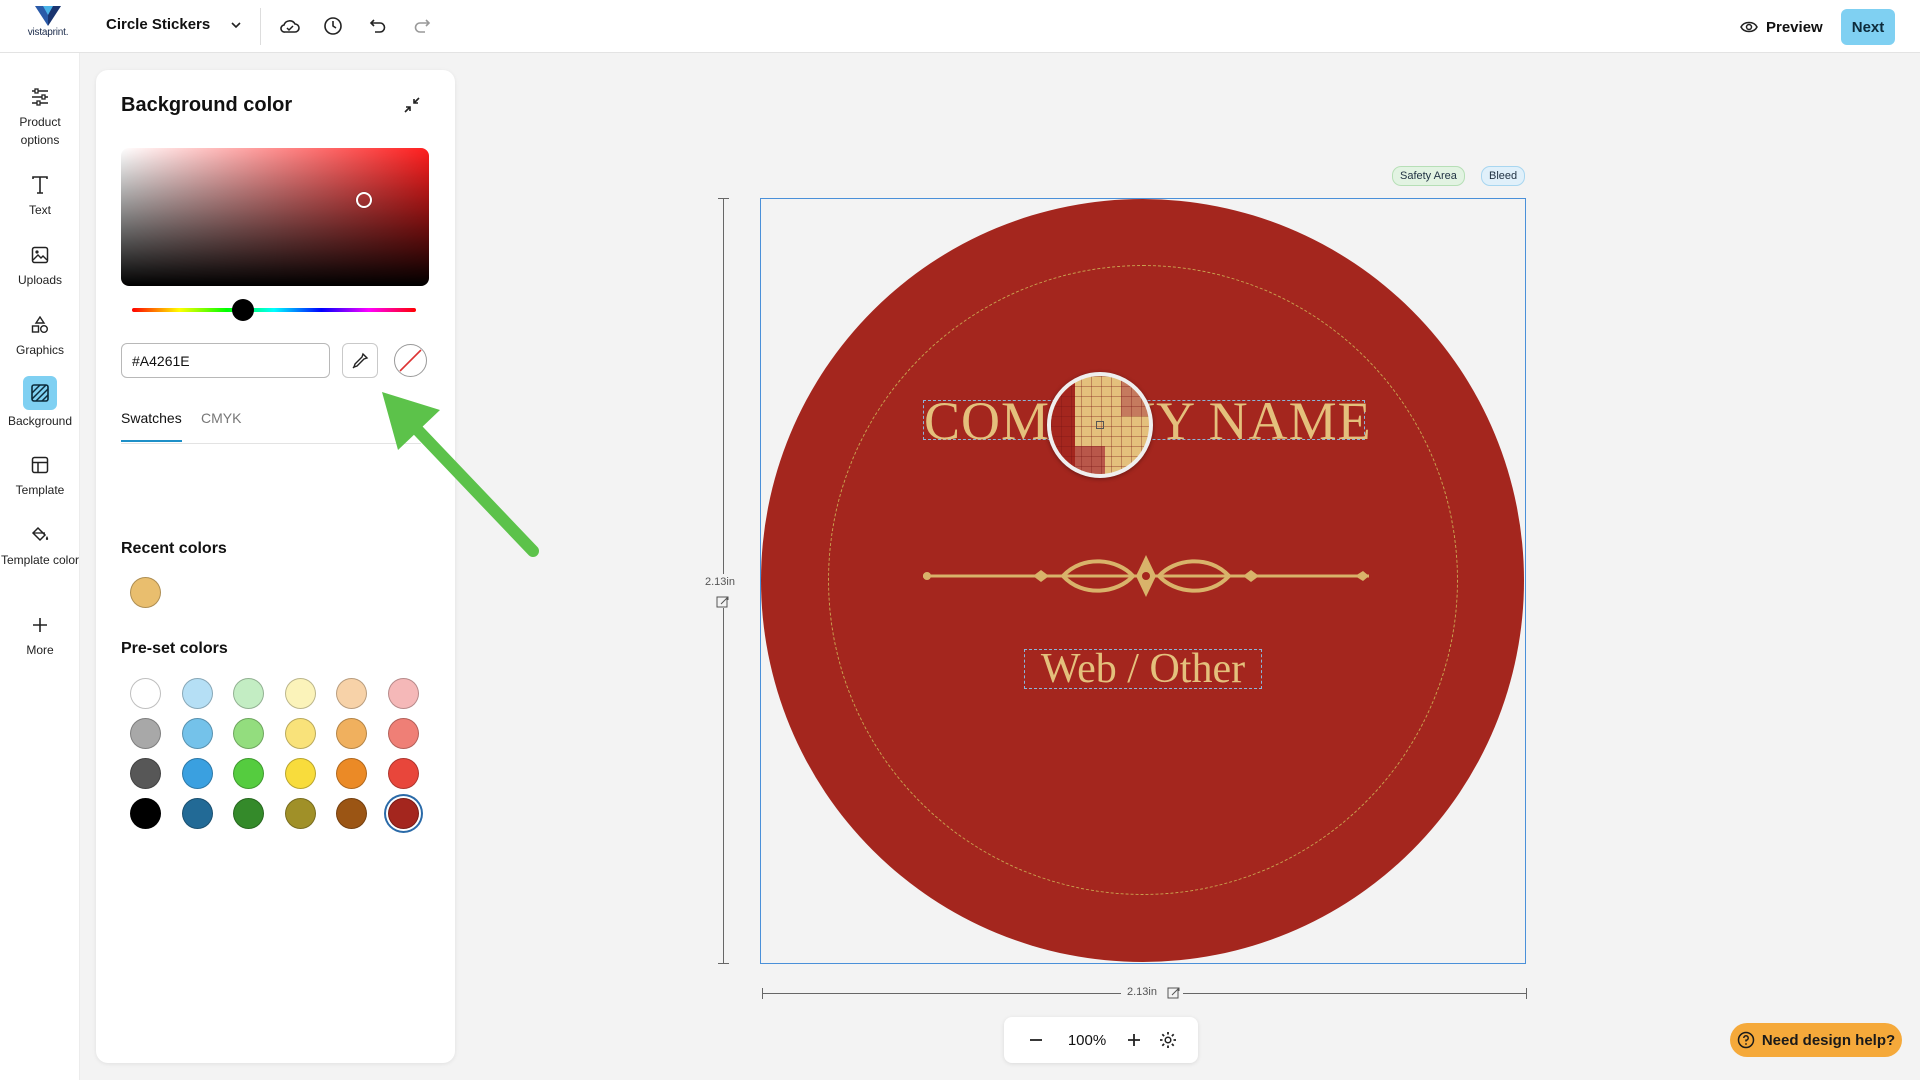 The image size is (1920, 1080). I want to click on zoom-level: 100%, so click(1087, 1040).